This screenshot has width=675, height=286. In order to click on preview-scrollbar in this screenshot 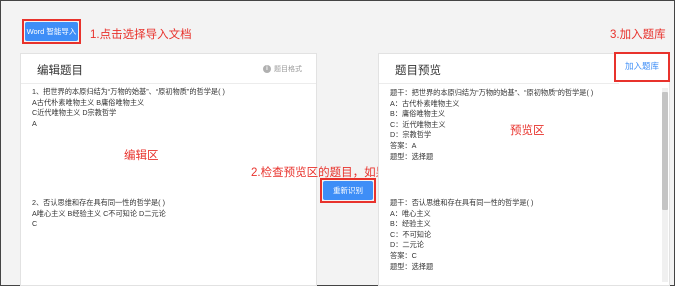, I will do `click(665, 185)`.